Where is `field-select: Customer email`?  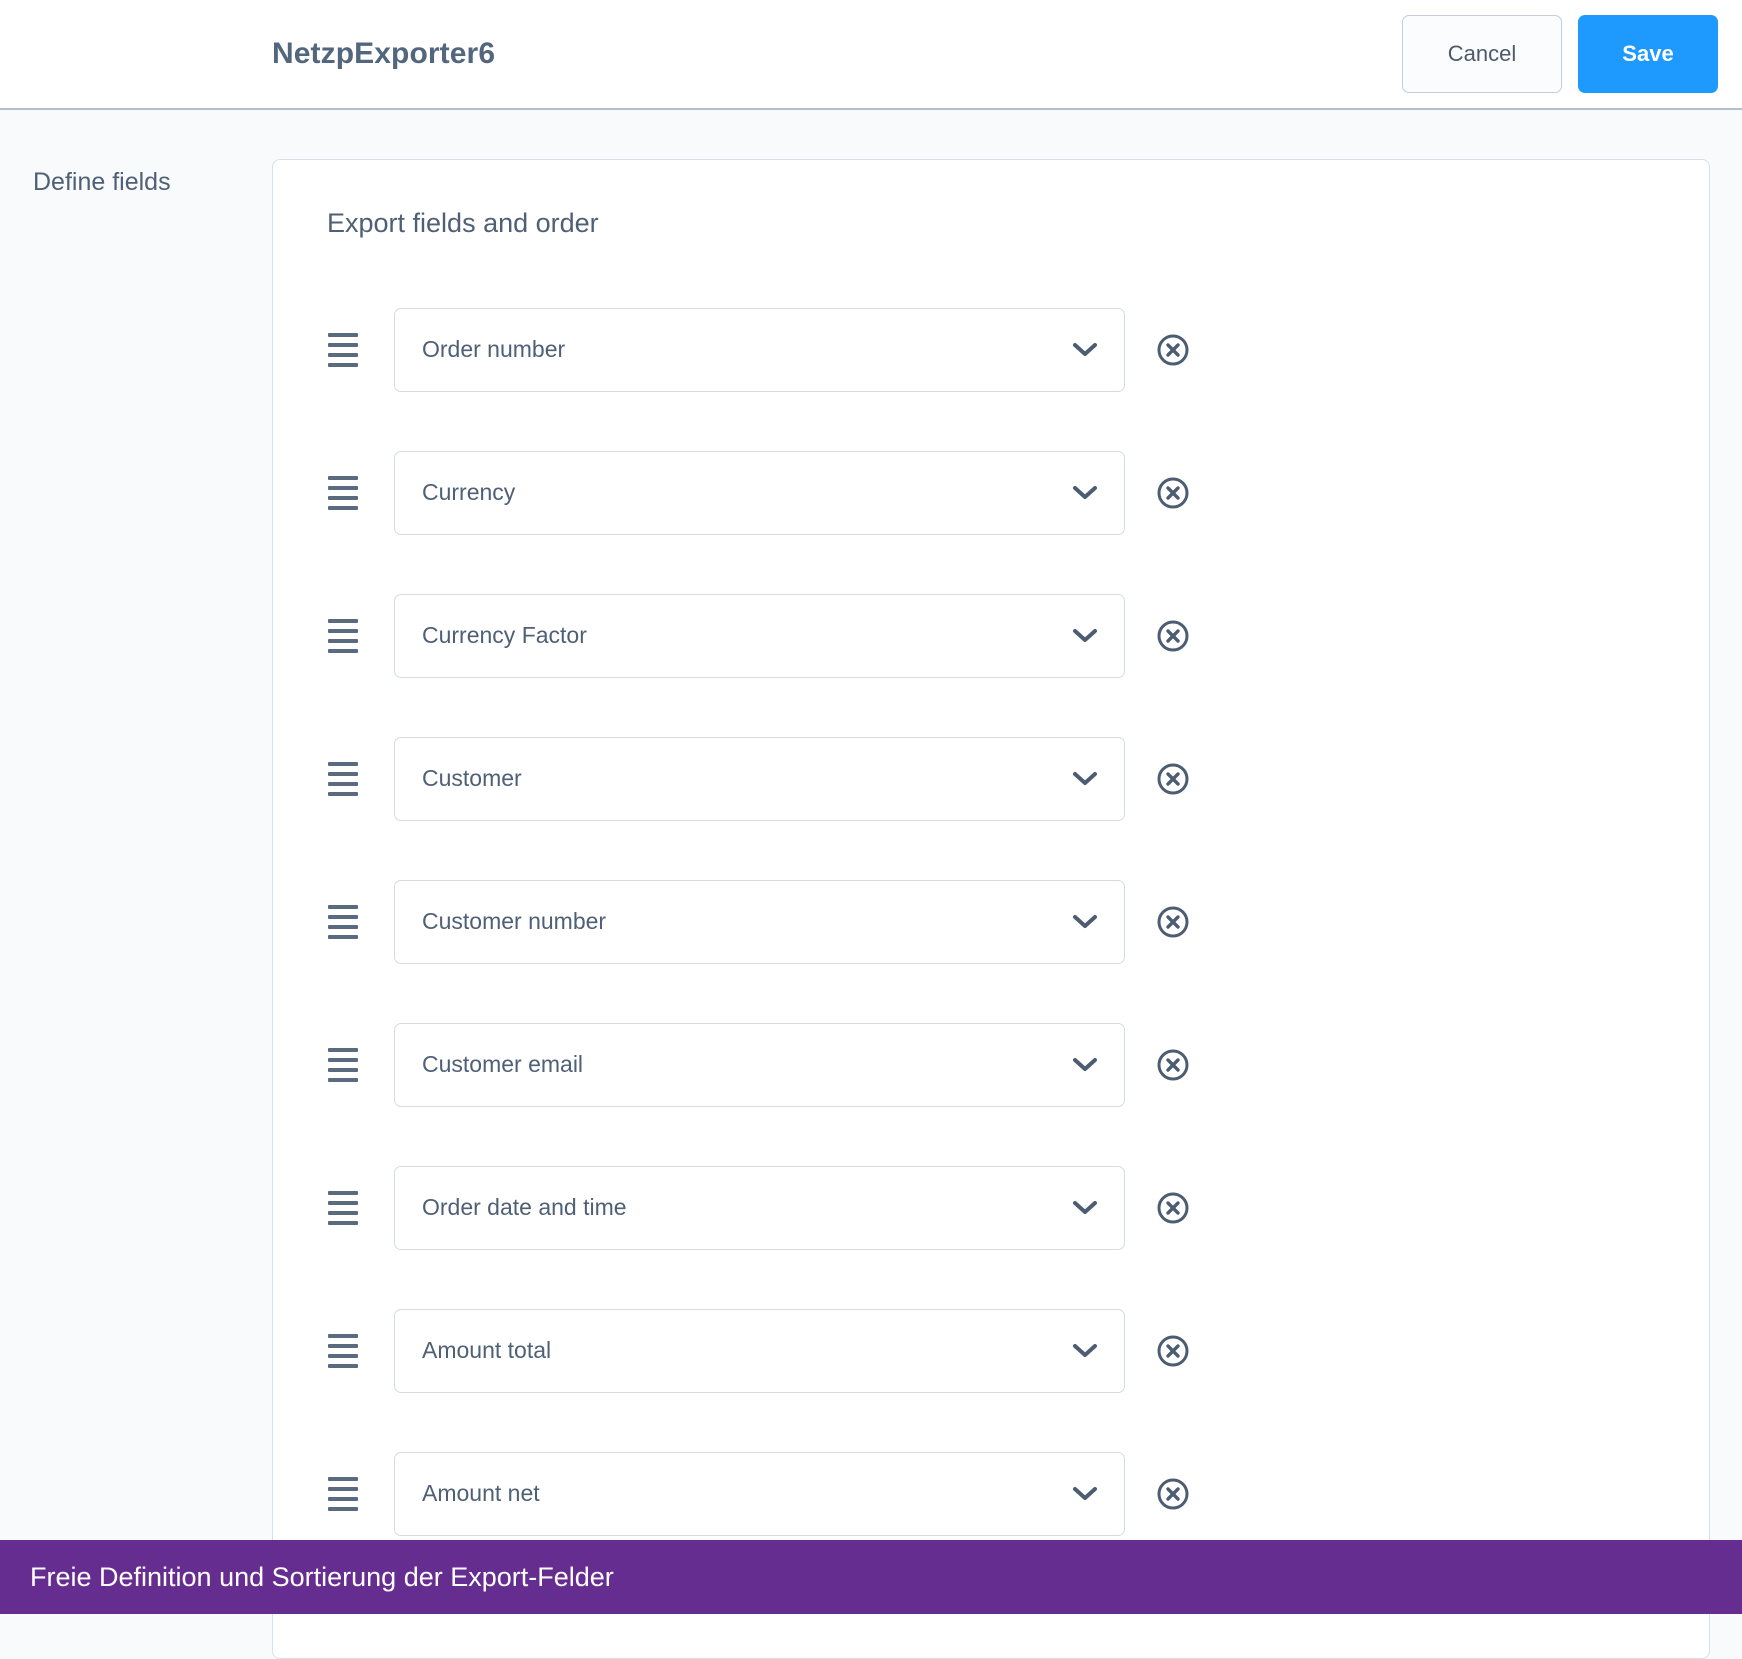 field-select: Customer email is located at coordinates (759, 1064).